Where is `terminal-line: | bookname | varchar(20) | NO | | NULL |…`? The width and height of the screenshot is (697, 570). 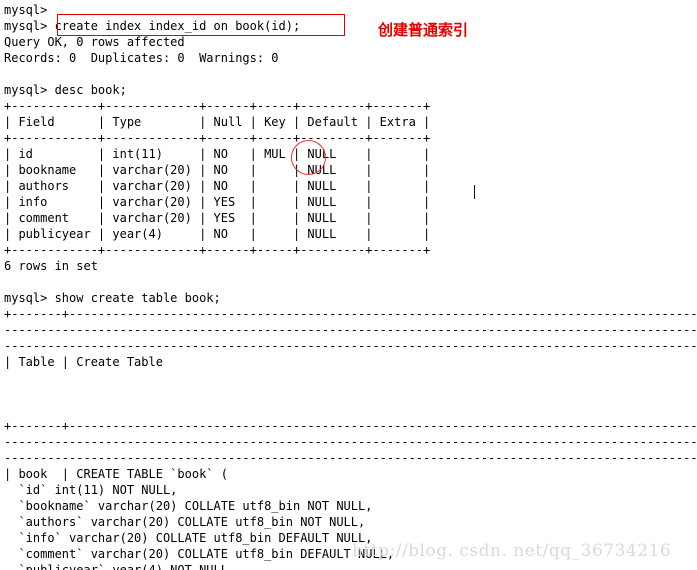 terminal-line: | bookname | varchar(20) | NO | | NULL |… is located at coordinates (217, 170).